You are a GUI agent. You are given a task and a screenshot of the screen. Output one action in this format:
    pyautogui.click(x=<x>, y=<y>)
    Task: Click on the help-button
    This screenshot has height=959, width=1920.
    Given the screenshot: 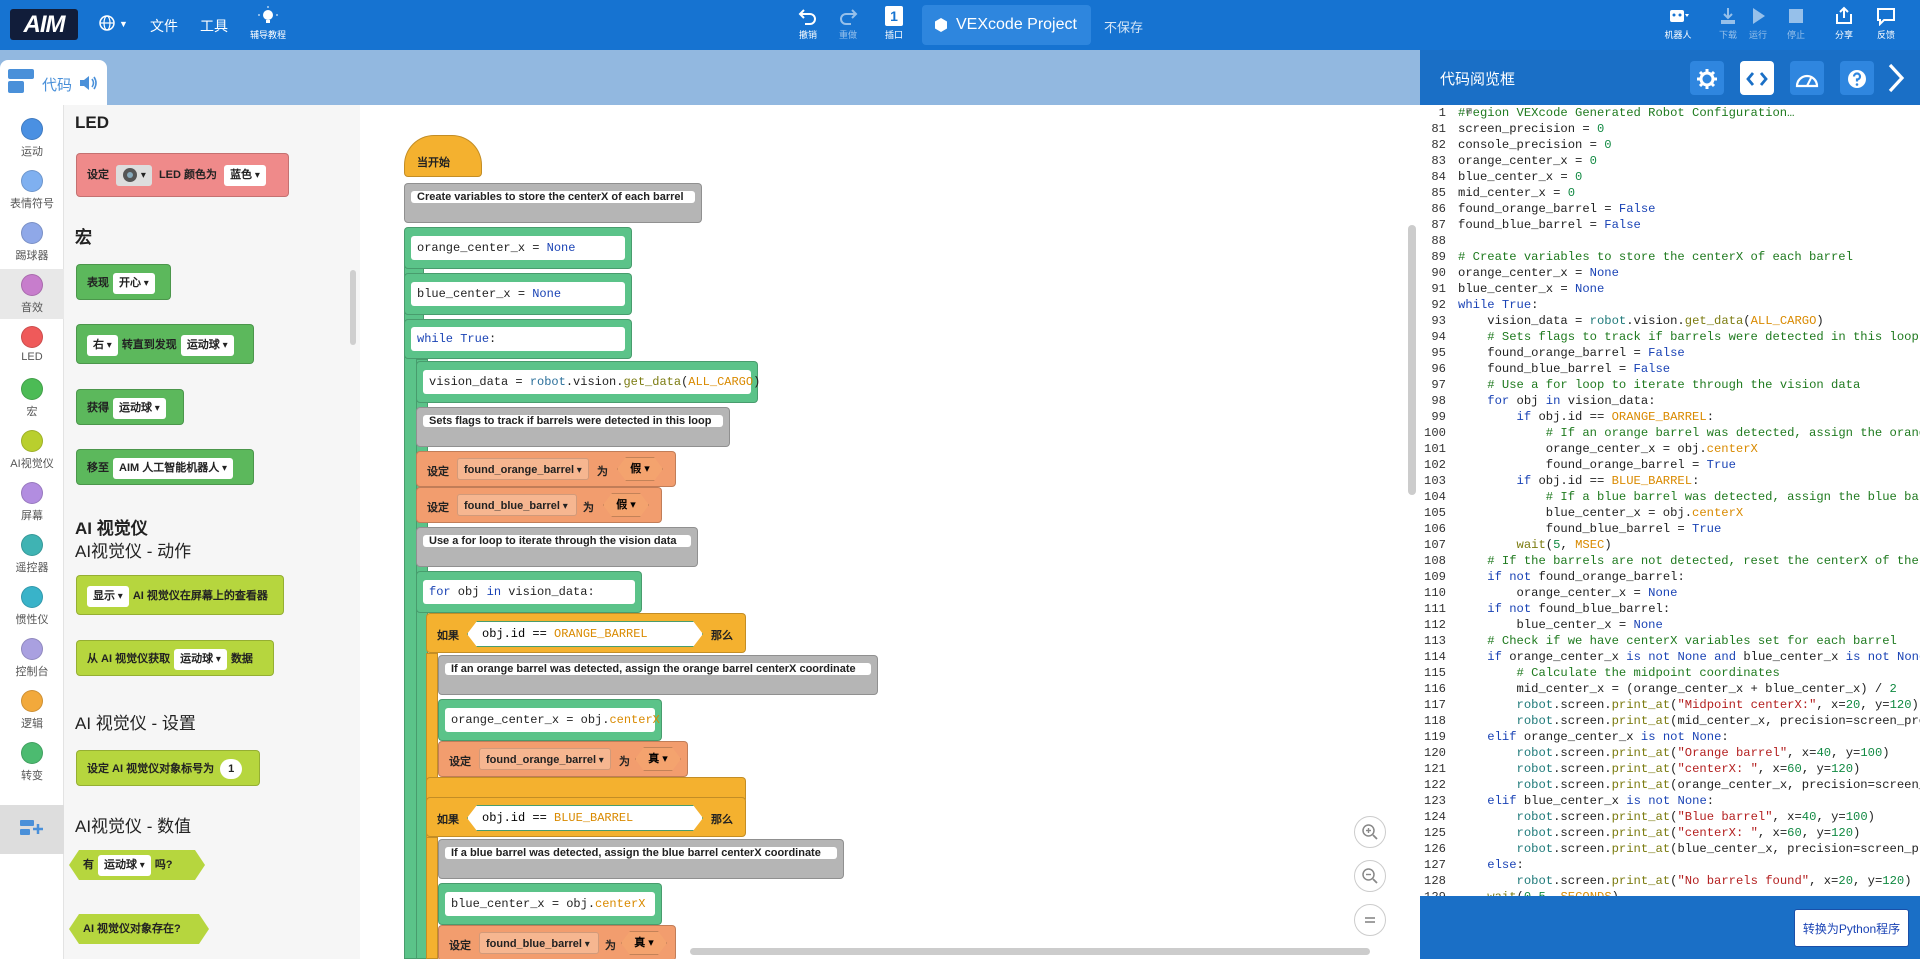 What is the action you would take?
    pyautogui.click(x=1857, y=78)
    